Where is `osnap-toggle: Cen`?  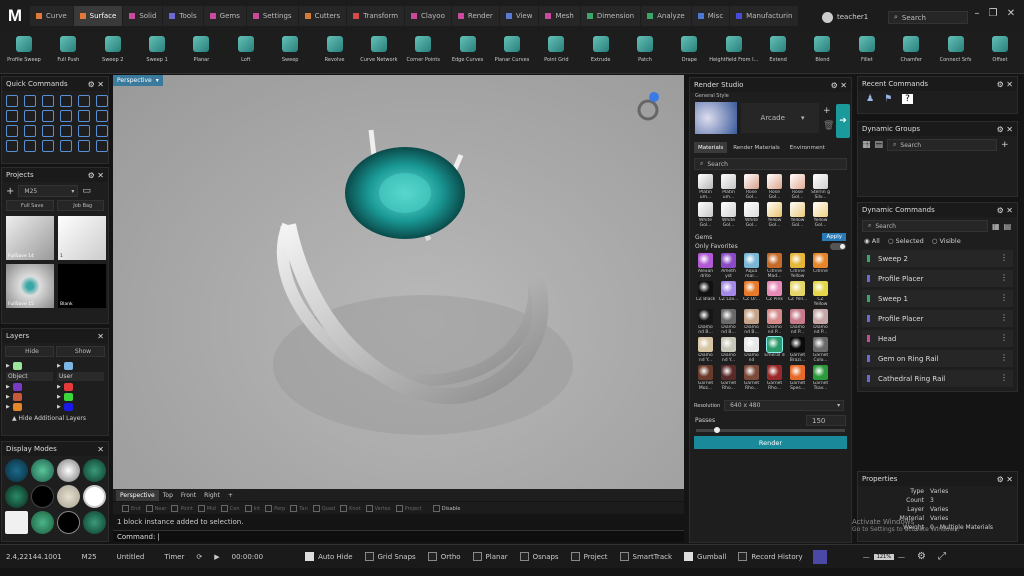
osnap-toggle: Cen is located at coordinates (228, 508).